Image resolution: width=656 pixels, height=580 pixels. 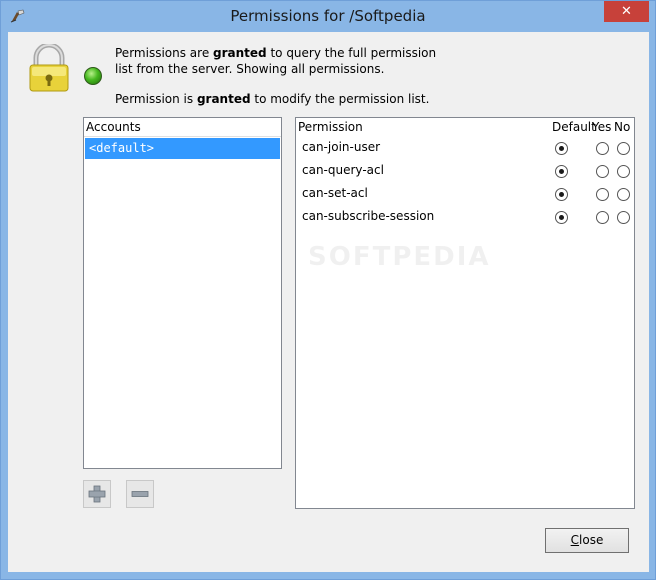 I want to click on accounts-header: Accounts, so click(x=182, y=127).